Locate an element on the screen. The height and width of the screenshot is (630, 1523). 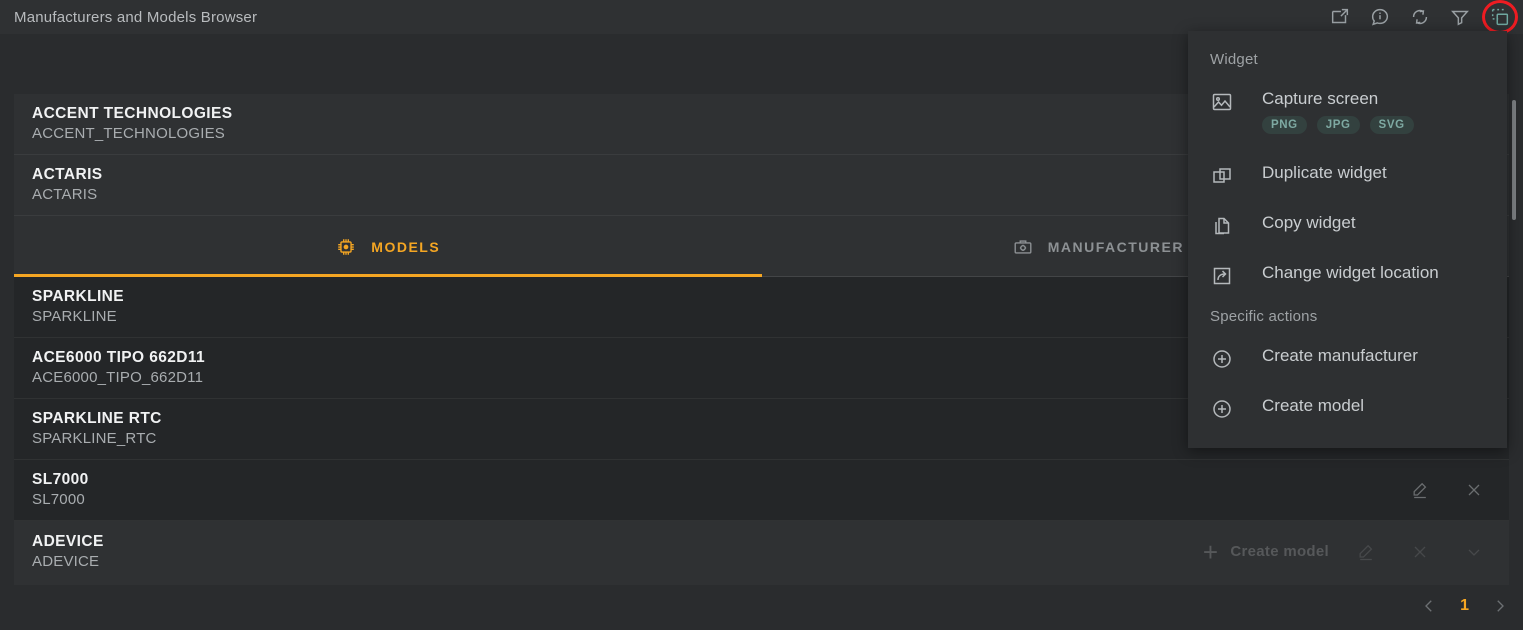
change-widget-location-label: Change widget location is located at coordinates (1350, 272).